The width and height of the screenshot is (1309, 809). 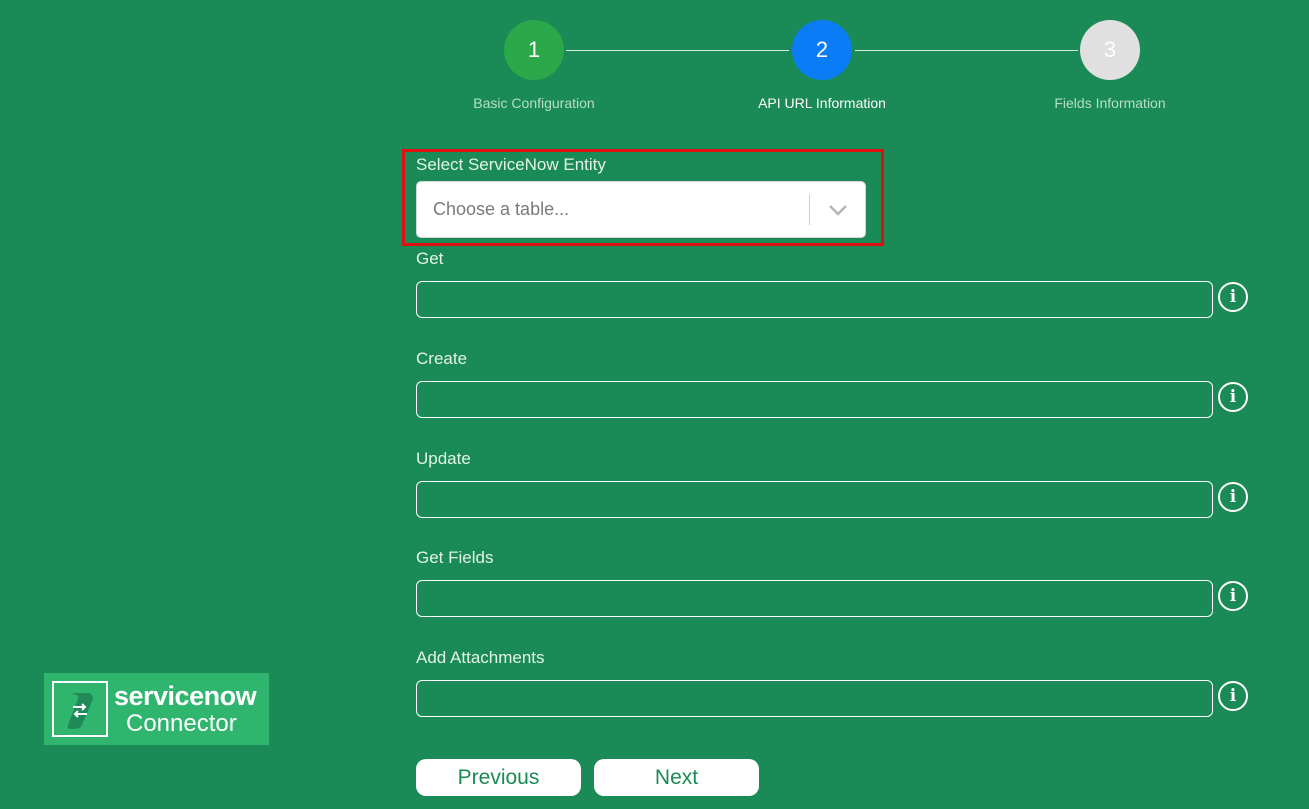 I want to click on step-1-label: Basic Configuration, so click(x=534, y=103).